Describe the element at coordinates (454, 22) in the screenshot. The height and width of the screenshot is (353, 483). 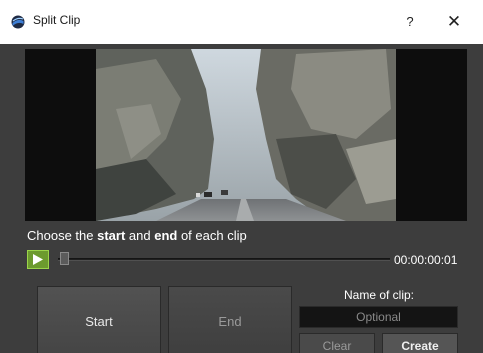
I see `close-button: ✕` at that location.